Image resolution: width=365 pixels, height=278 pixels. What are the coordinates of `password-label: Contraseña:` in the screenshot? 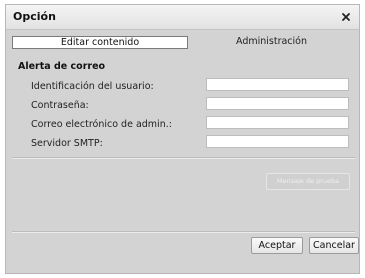 It's located at (60, 105).